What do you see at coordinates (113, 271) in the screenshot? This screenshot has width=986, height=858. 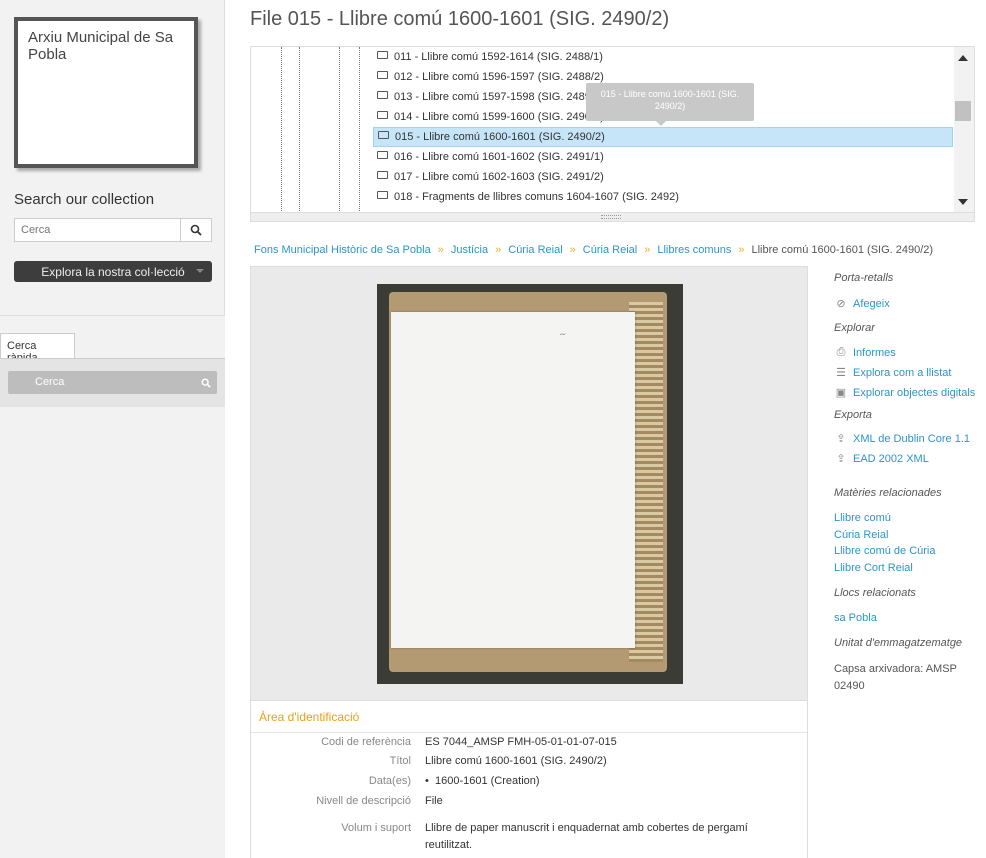 I see `browse-collection-button: Explora la nostra col·lecció` at bounding box center [113, 271].